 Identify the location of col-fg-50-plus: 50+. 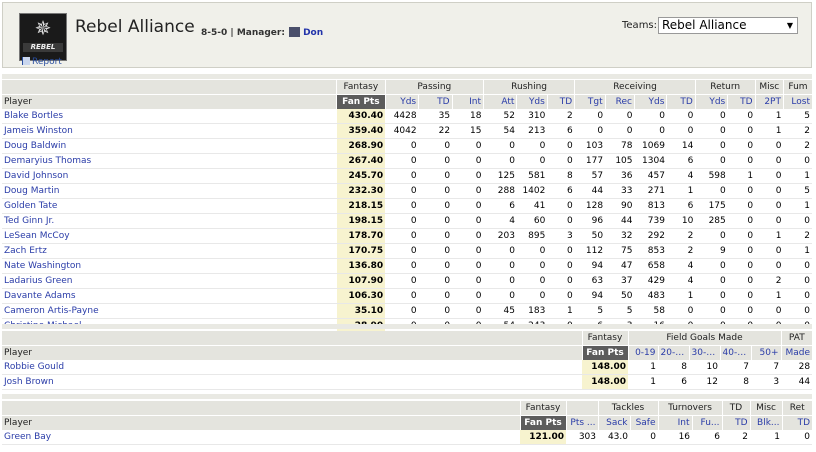
(766, 352).